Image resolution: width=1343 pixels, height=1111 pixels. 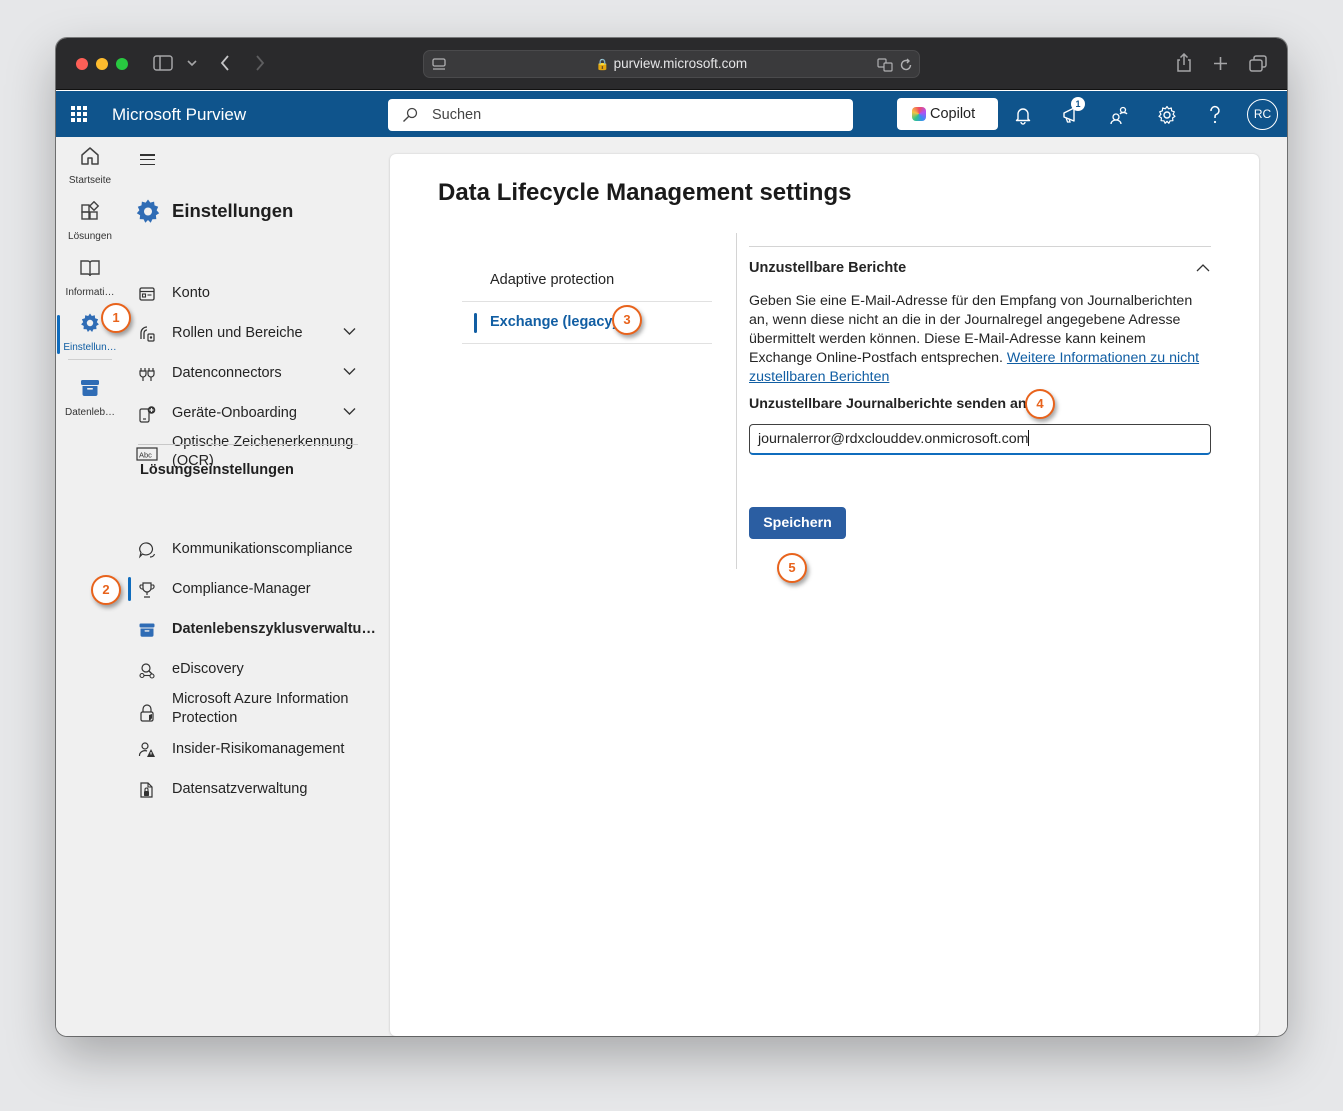 I want to click on nav-section-title: Lösungseinstellungen, so click(x=217, y=470).